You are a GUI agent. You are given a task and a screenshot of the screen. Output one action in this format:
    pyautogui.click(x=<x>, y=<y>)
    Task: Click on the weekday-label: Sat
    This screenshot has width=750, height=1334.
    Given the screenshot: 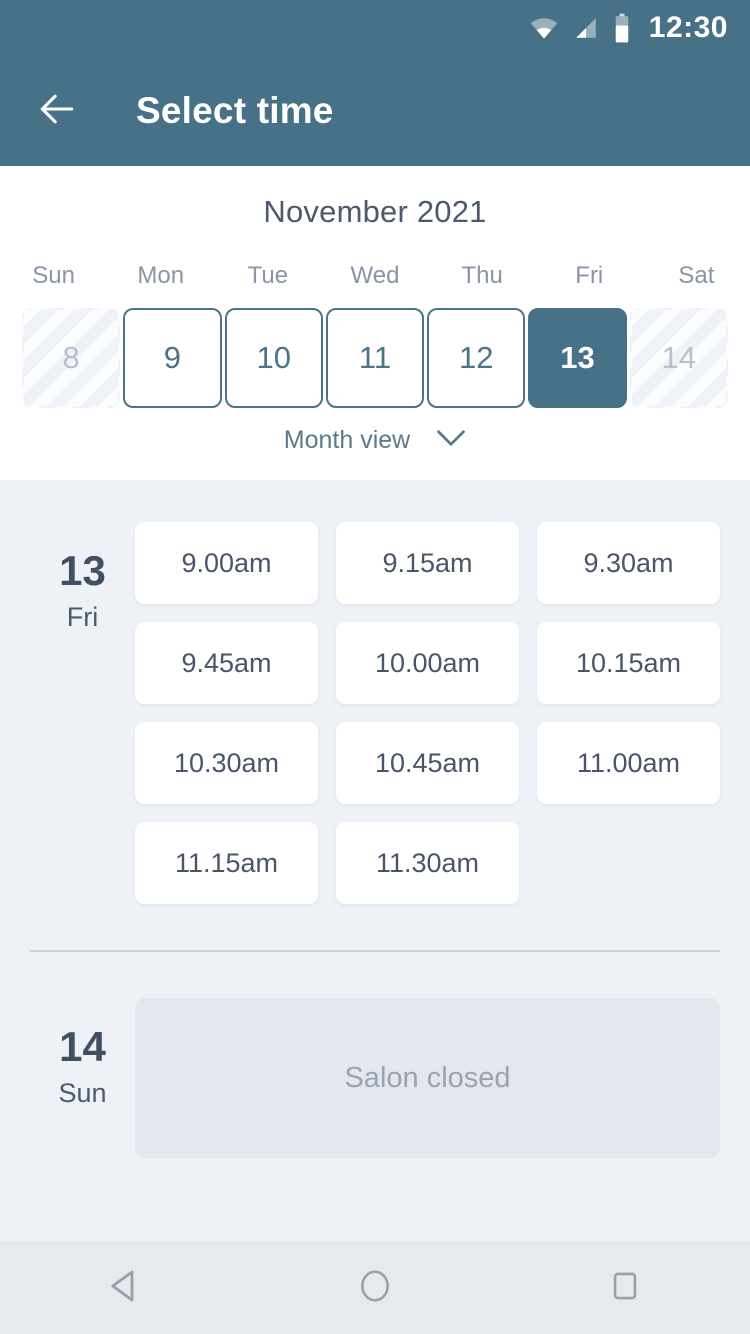 What is the action you would take?
    pyautogui.click(x=696, y=275)
    